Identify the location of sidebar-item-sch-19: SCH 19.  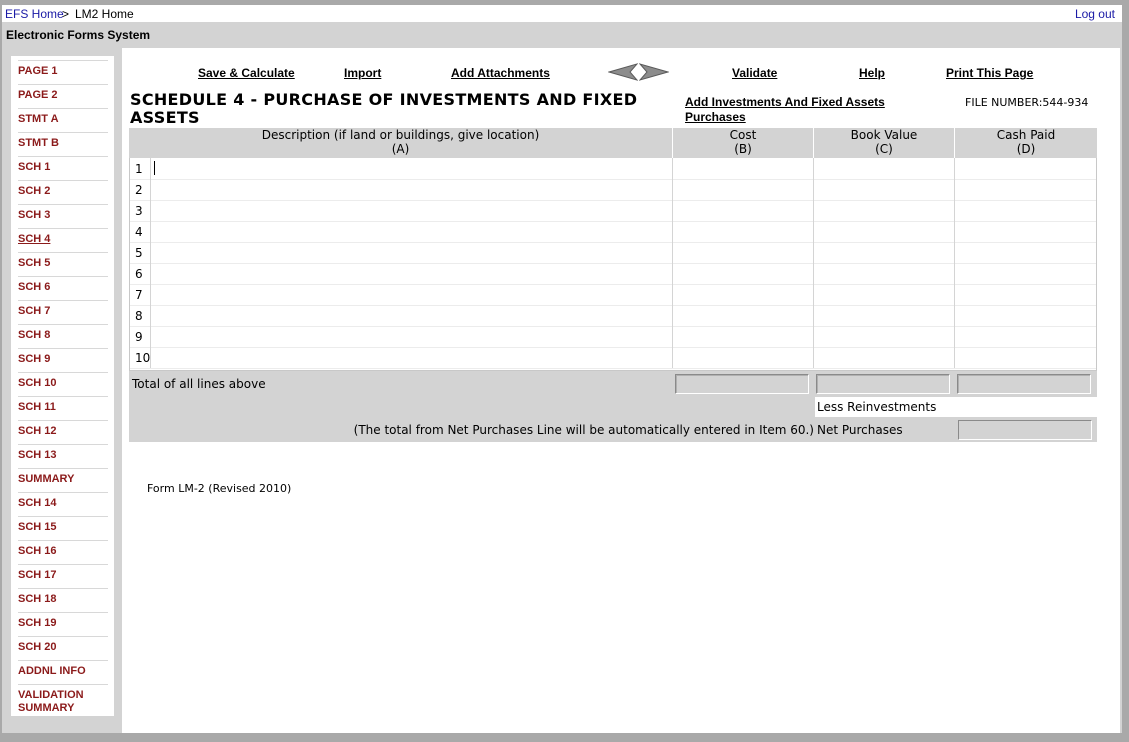
(63, 621).